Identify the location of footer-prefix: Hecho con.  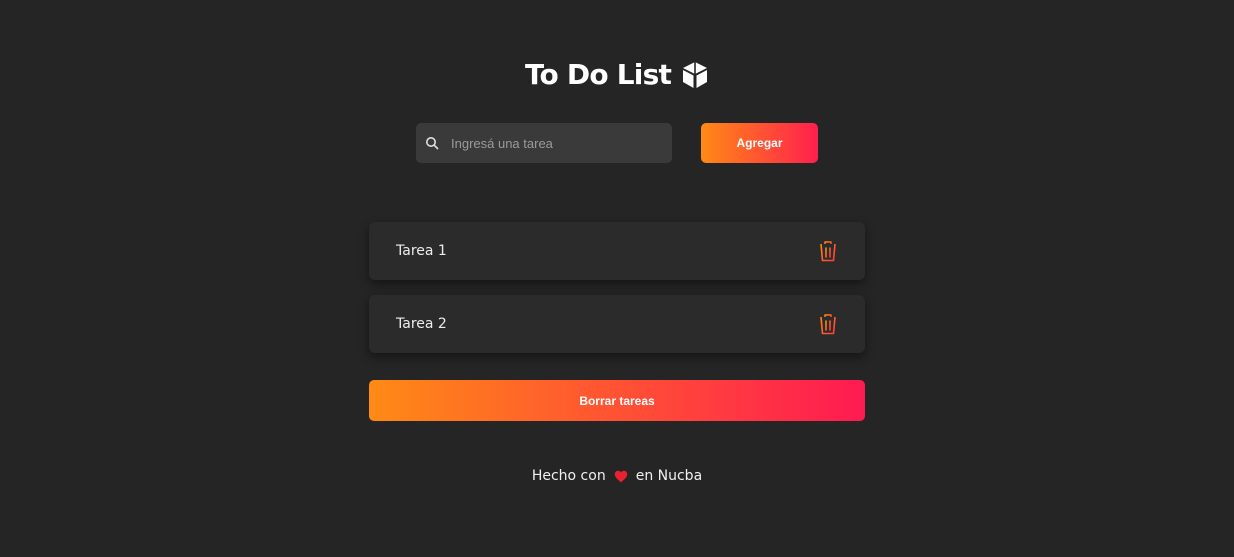
(568, 476).